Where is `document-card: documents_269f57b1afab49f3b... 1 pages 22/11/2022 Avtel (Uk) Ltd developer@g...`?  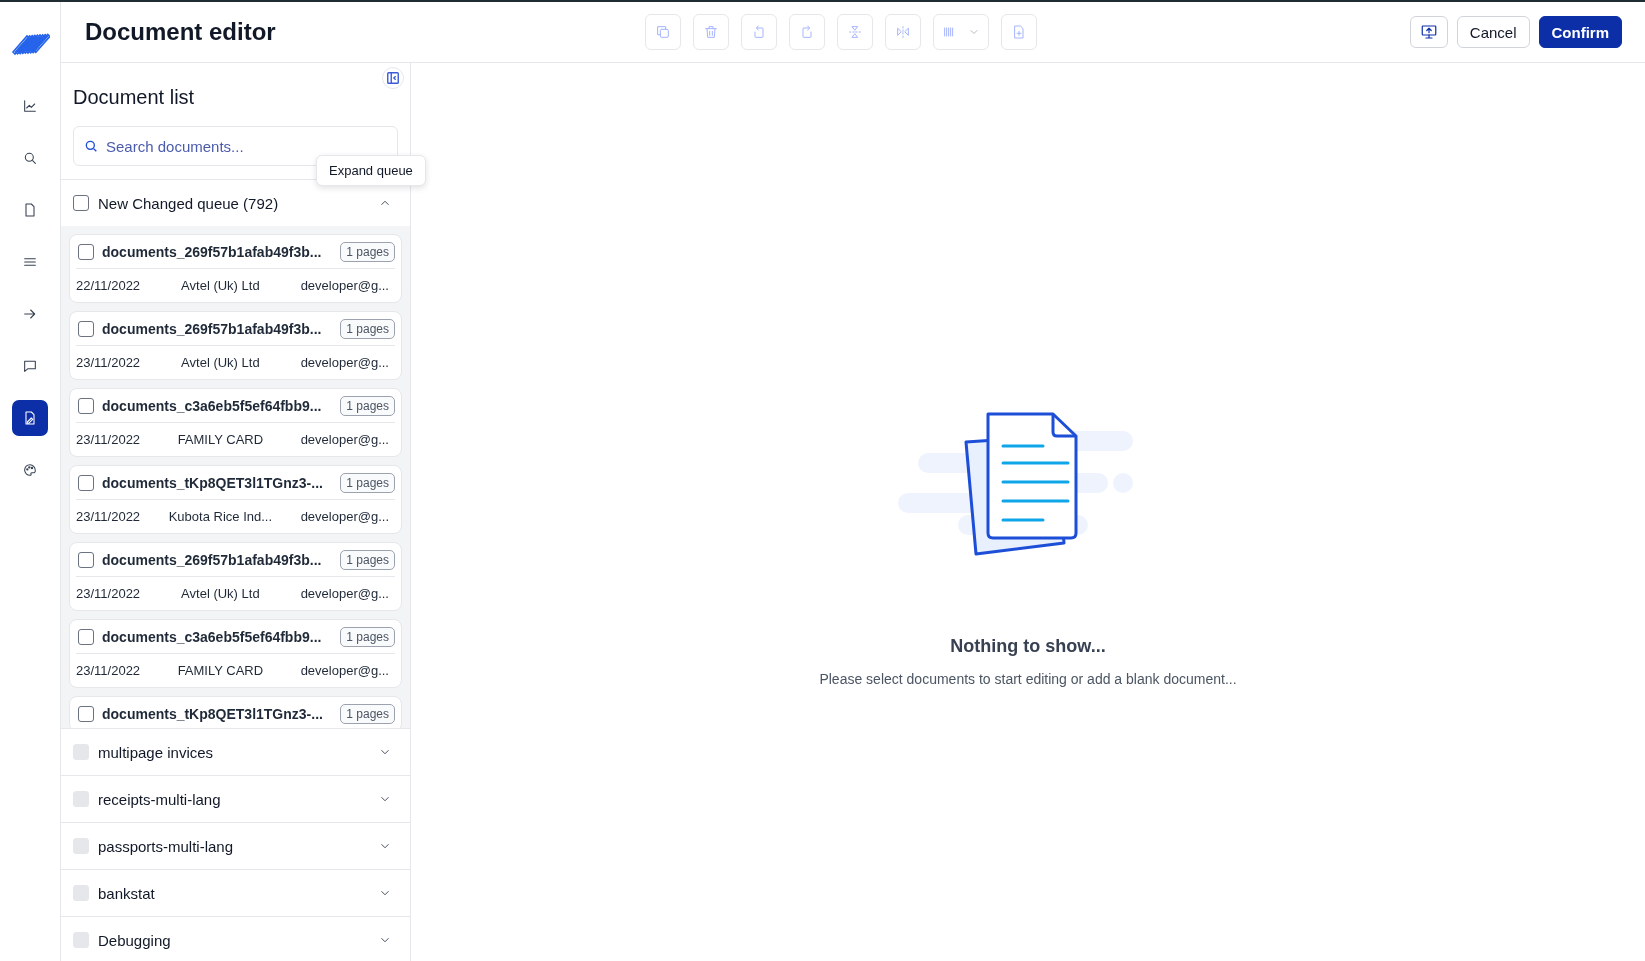 document-card: documents_269f57b1afab49f3b... 1 pages 22/11/2022 Avtel (Uk) Ltd developer@g... is located at coordinates (235, 268).